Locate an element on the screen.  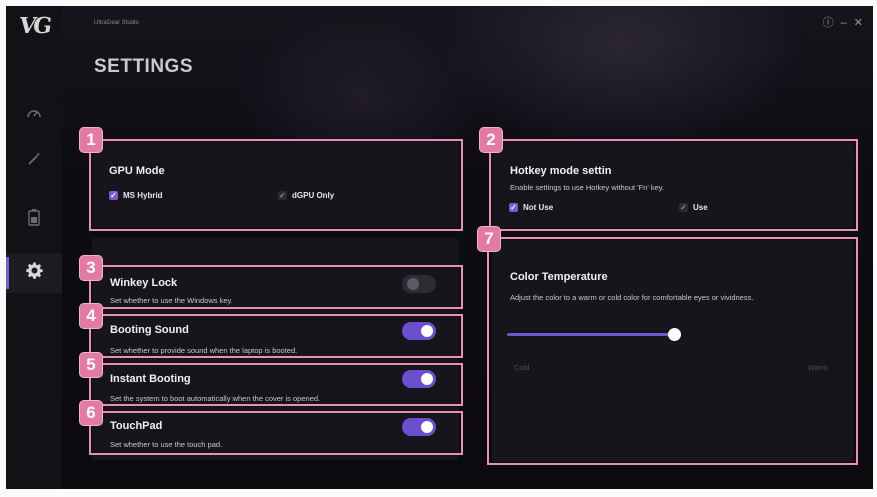
magic-wand-icon is located at coordinates (34, 161).